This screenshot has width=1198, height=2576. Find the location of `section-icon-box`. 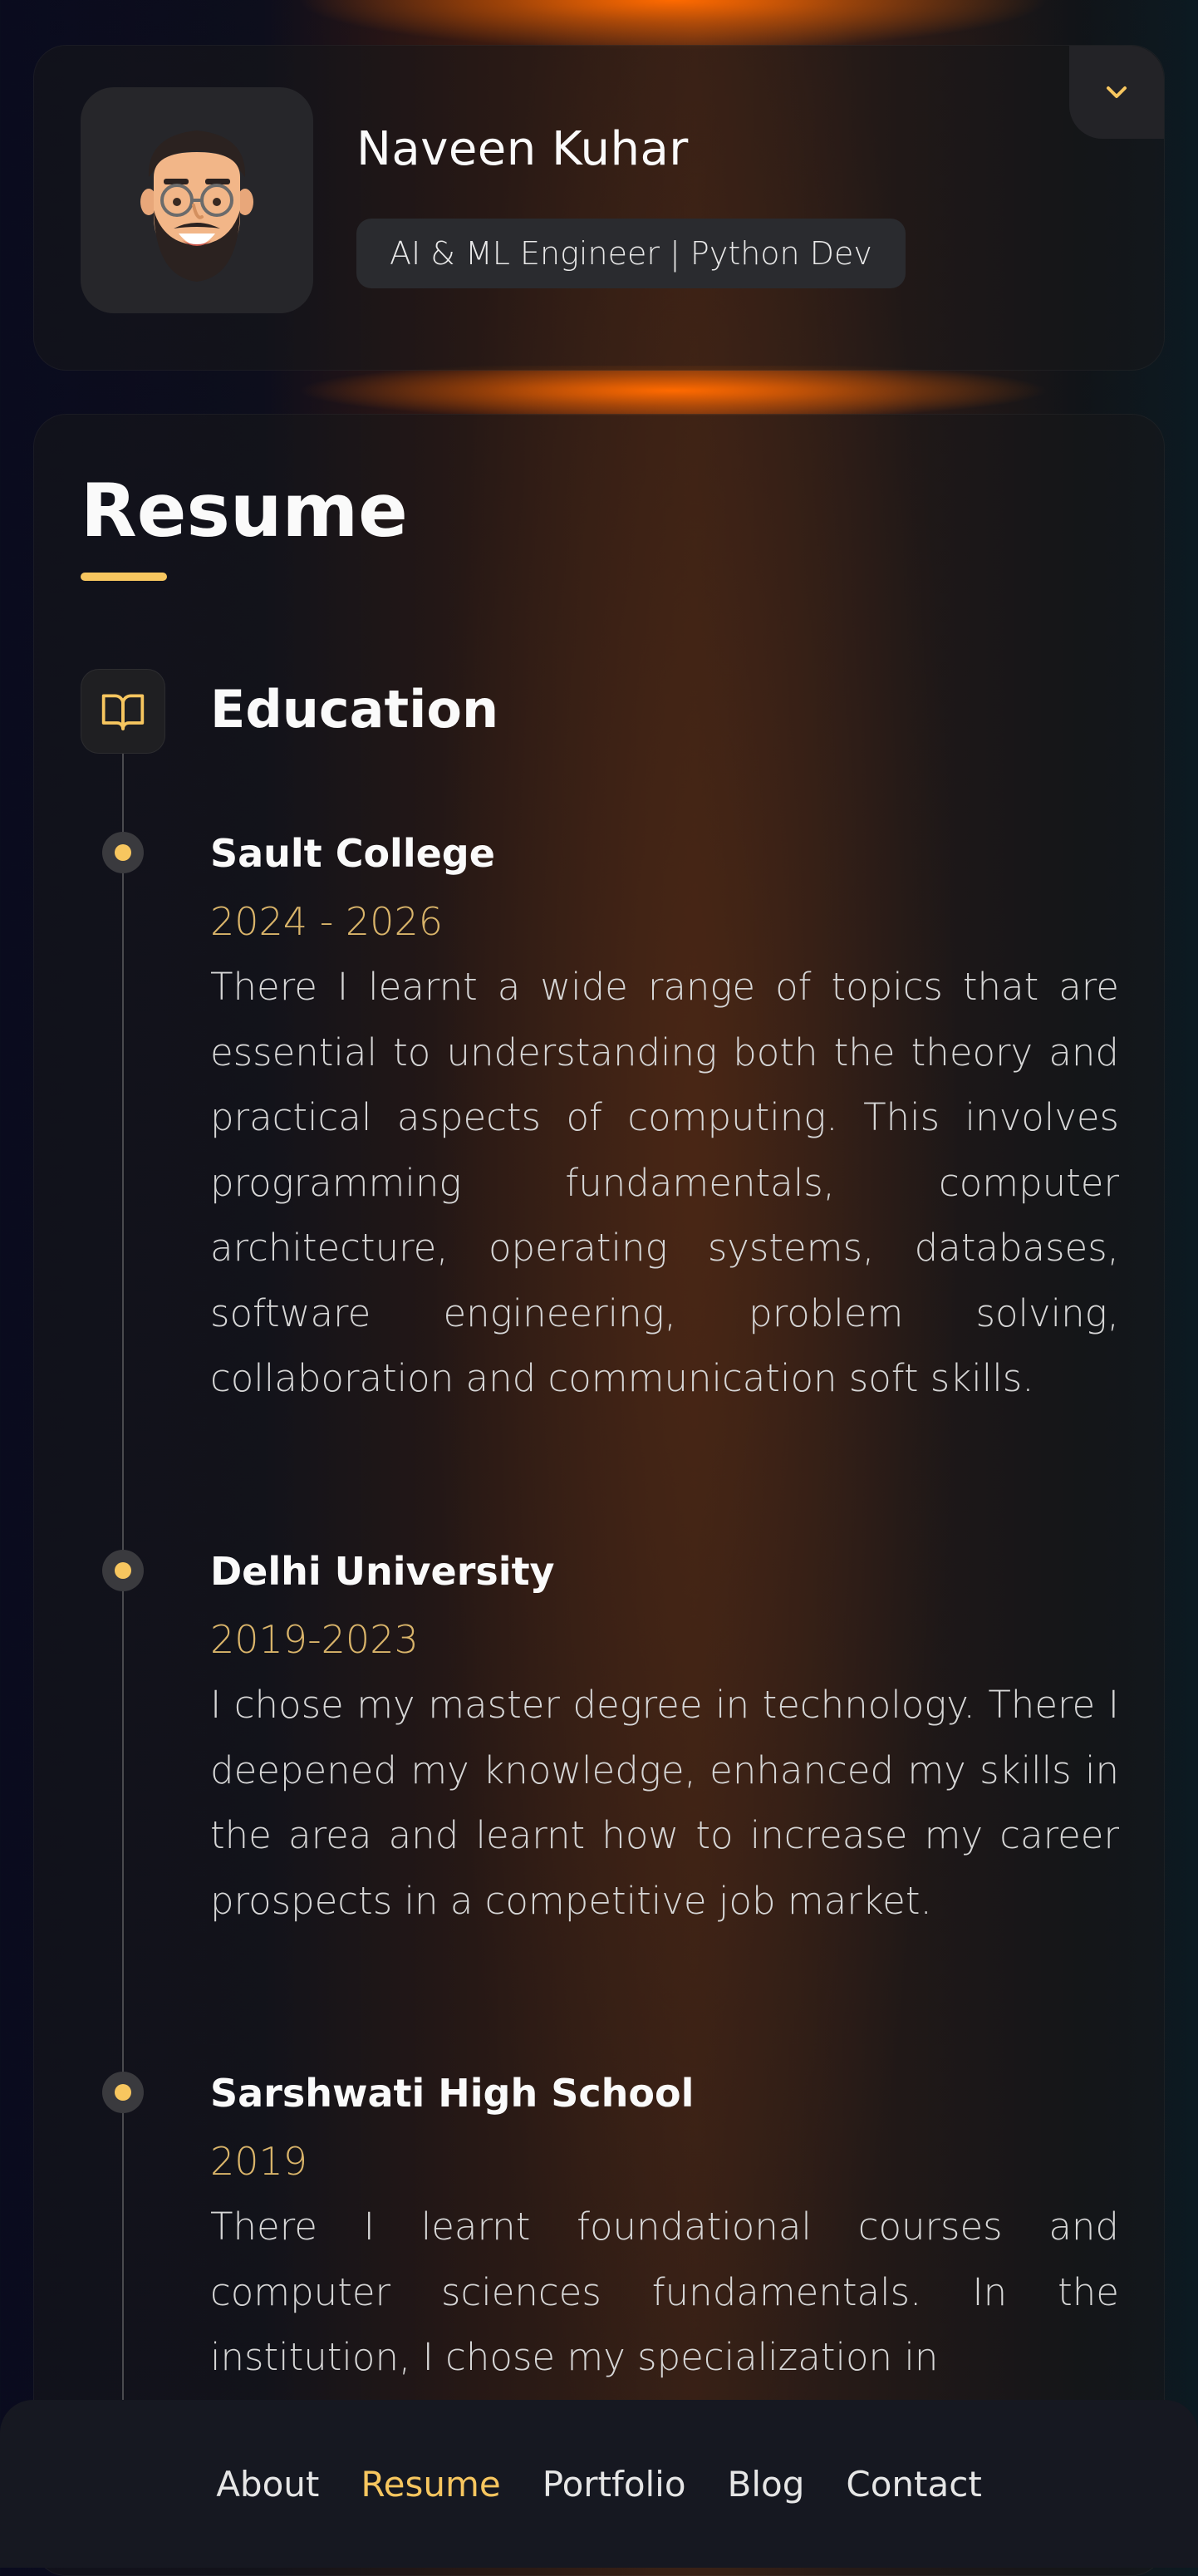

section-icon-box is located at coordinates (123, 711).